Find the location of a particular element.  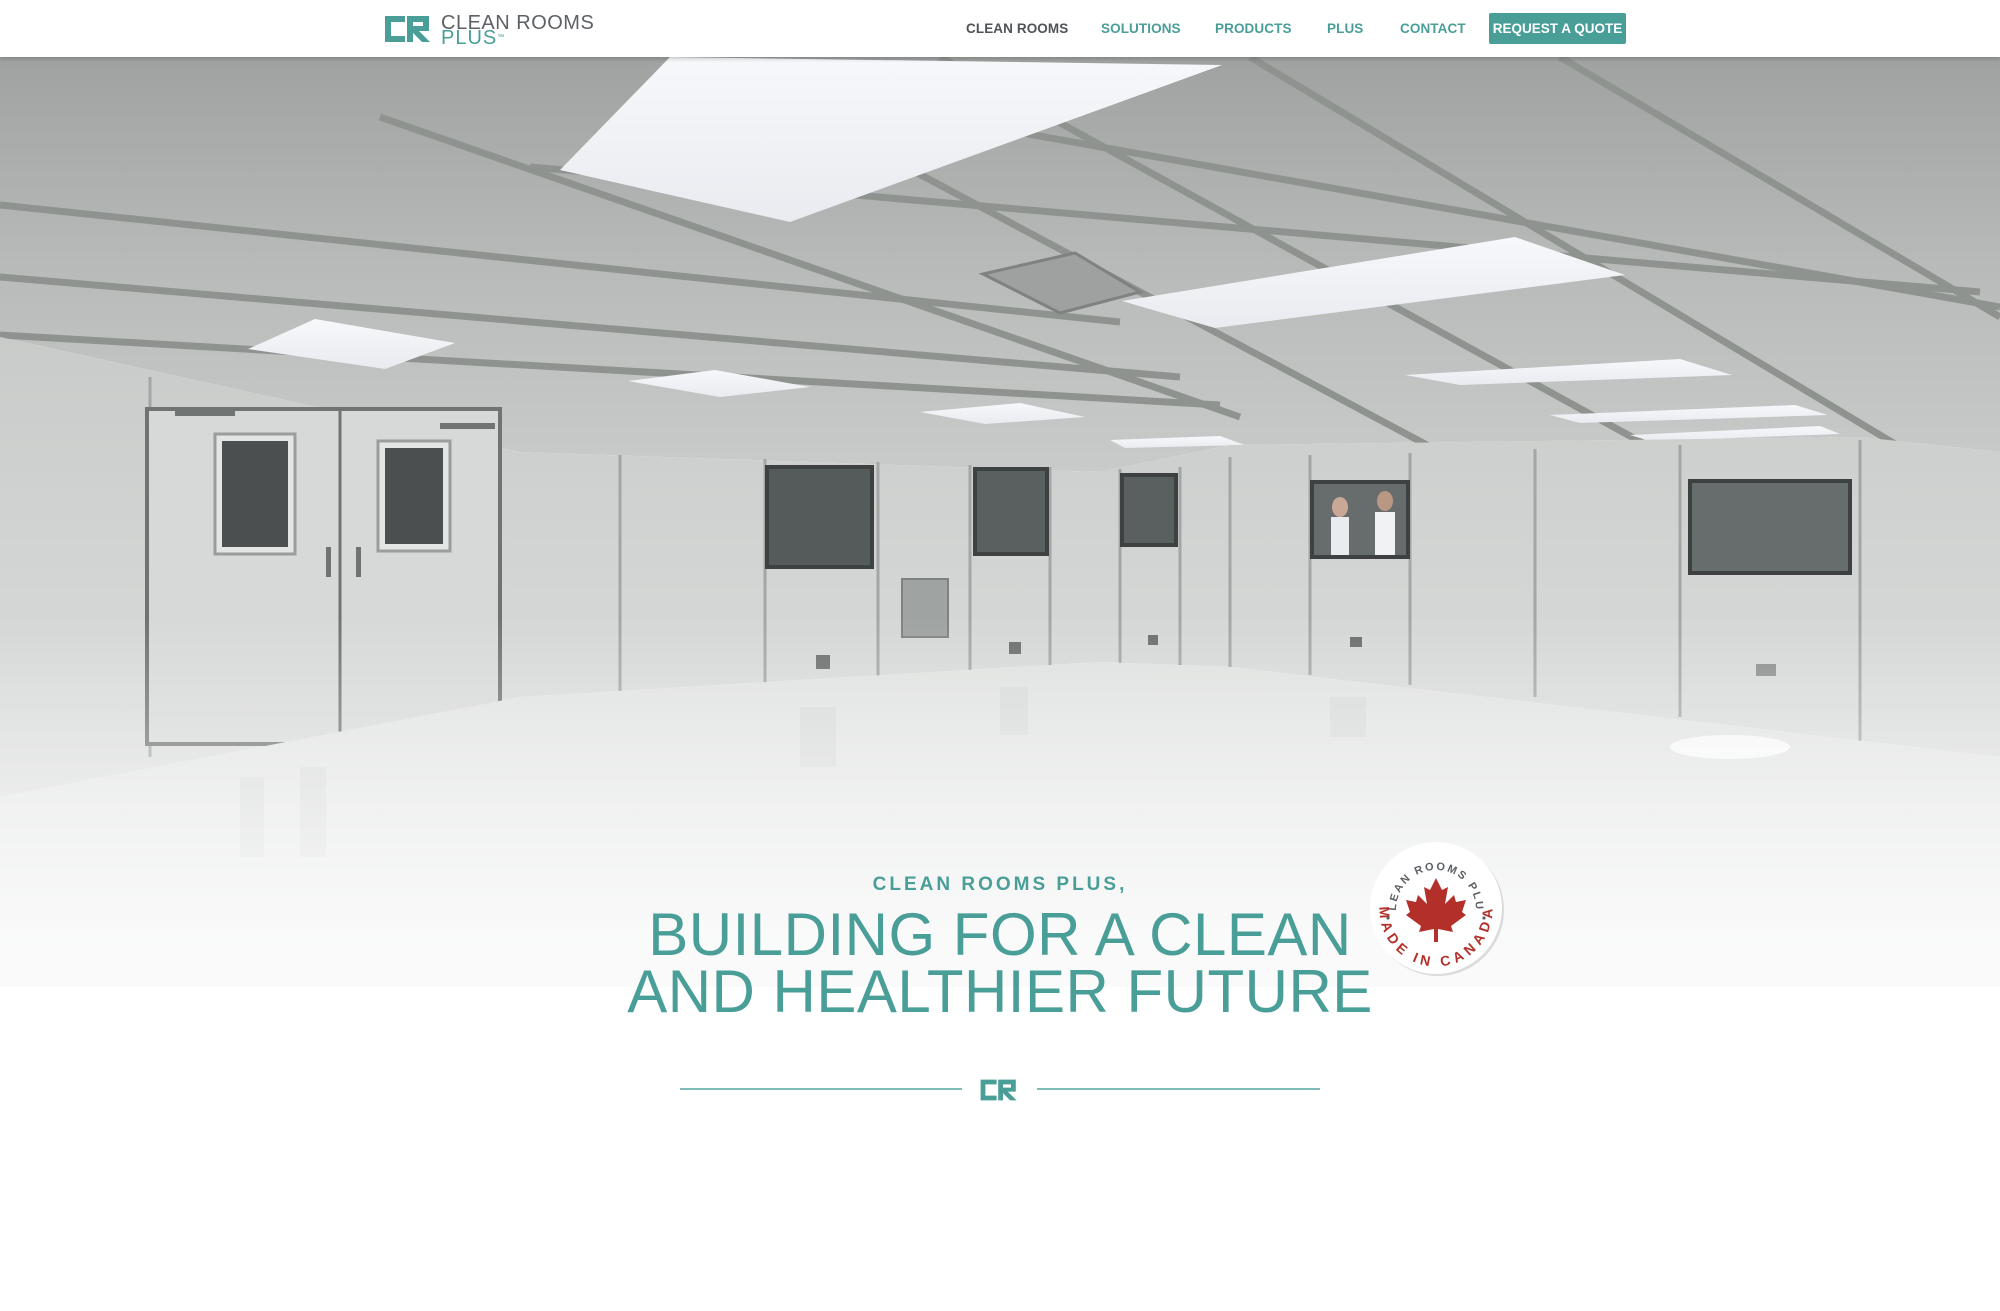

site-logo: CLEAN ROOMS PLUS™ is located at coordinates (498, 31).